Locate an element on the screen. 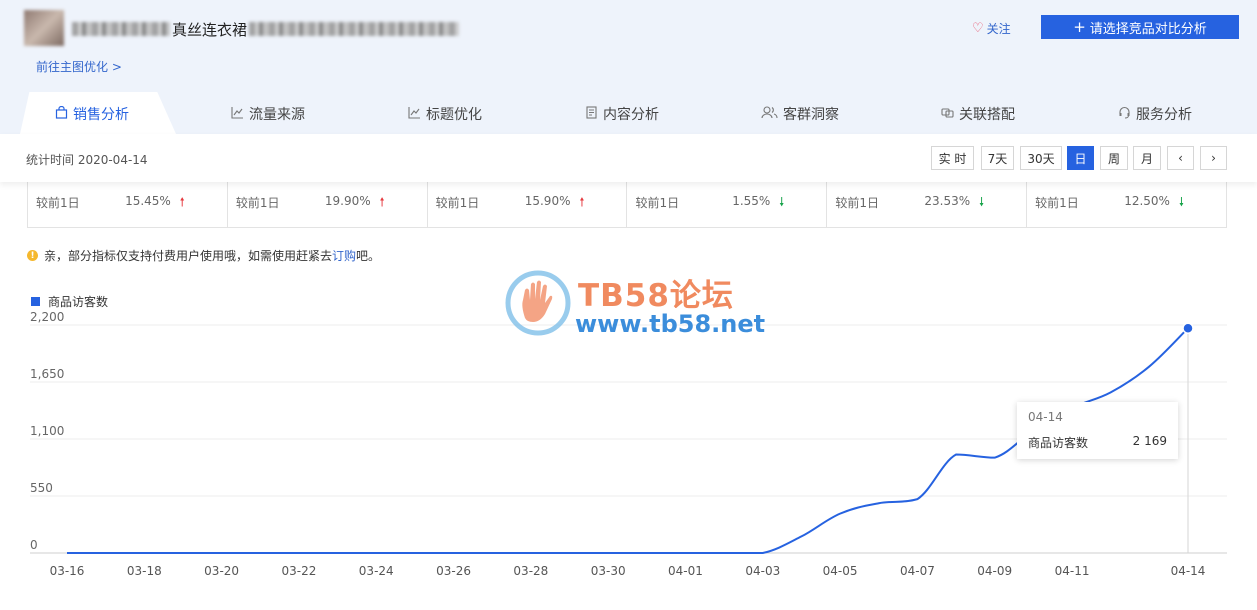 The height and width of the screenshot is (610, 1257). tab-traffic-source: 流量来源 is located at coordinates (267, 114).